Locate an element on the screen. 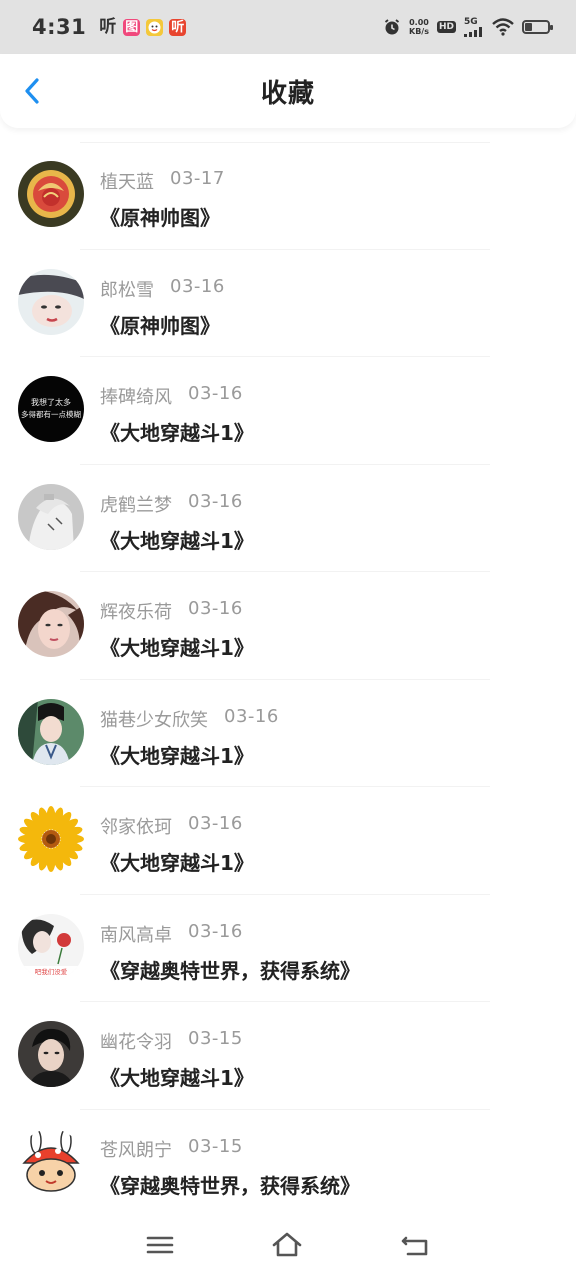 The height and width of the screenshot is (1280, 576). avatar-image: 吧我们没爱 is located at coordinates (51, 946).